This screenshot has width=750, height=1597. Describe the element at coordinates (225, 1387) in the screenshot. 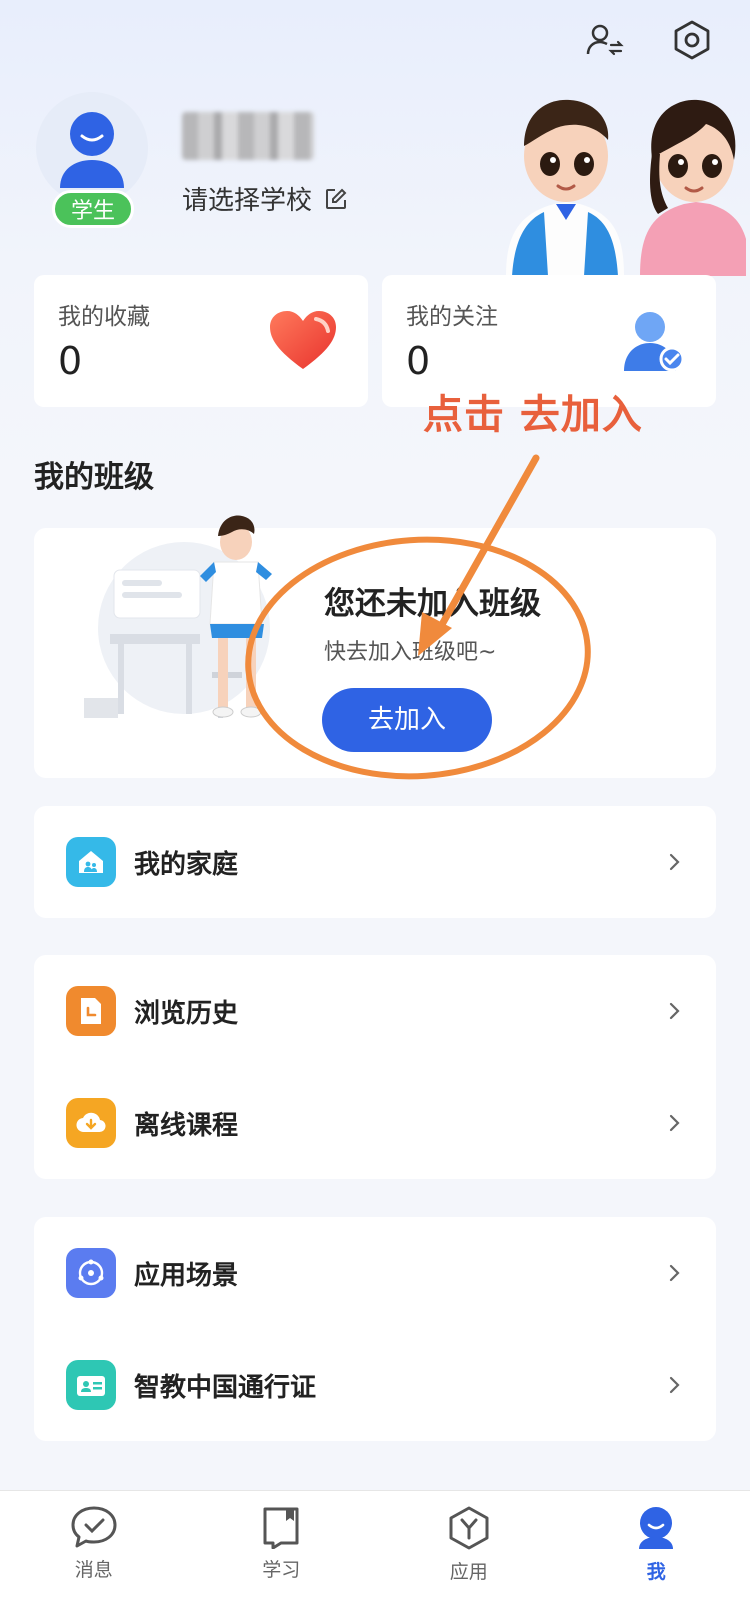

I see `menu-label-passport: 智教中国通行证` at that location.